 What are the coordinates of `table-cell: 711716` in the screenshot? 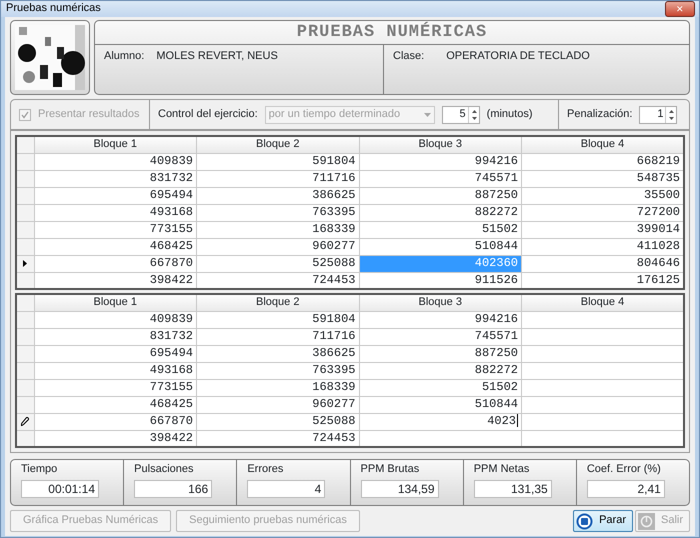 It's located at (277, 178).